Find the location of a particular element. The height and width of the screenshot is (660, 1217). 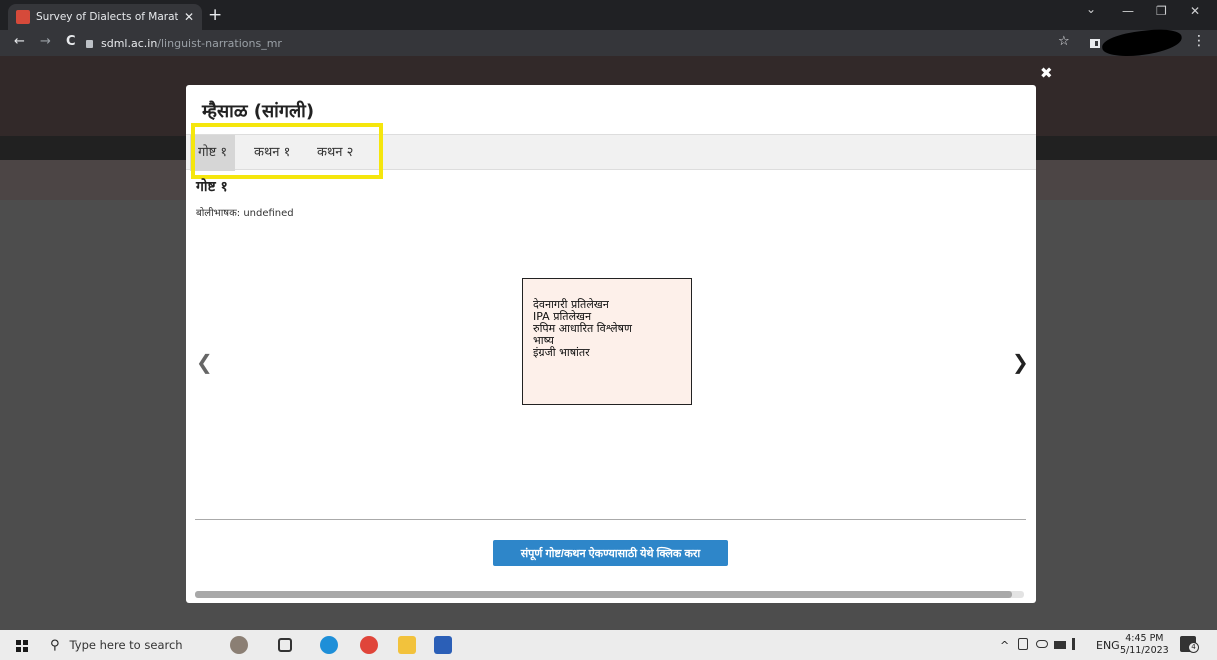

horizontal-scrollbar is located at coordinates (609, 594).